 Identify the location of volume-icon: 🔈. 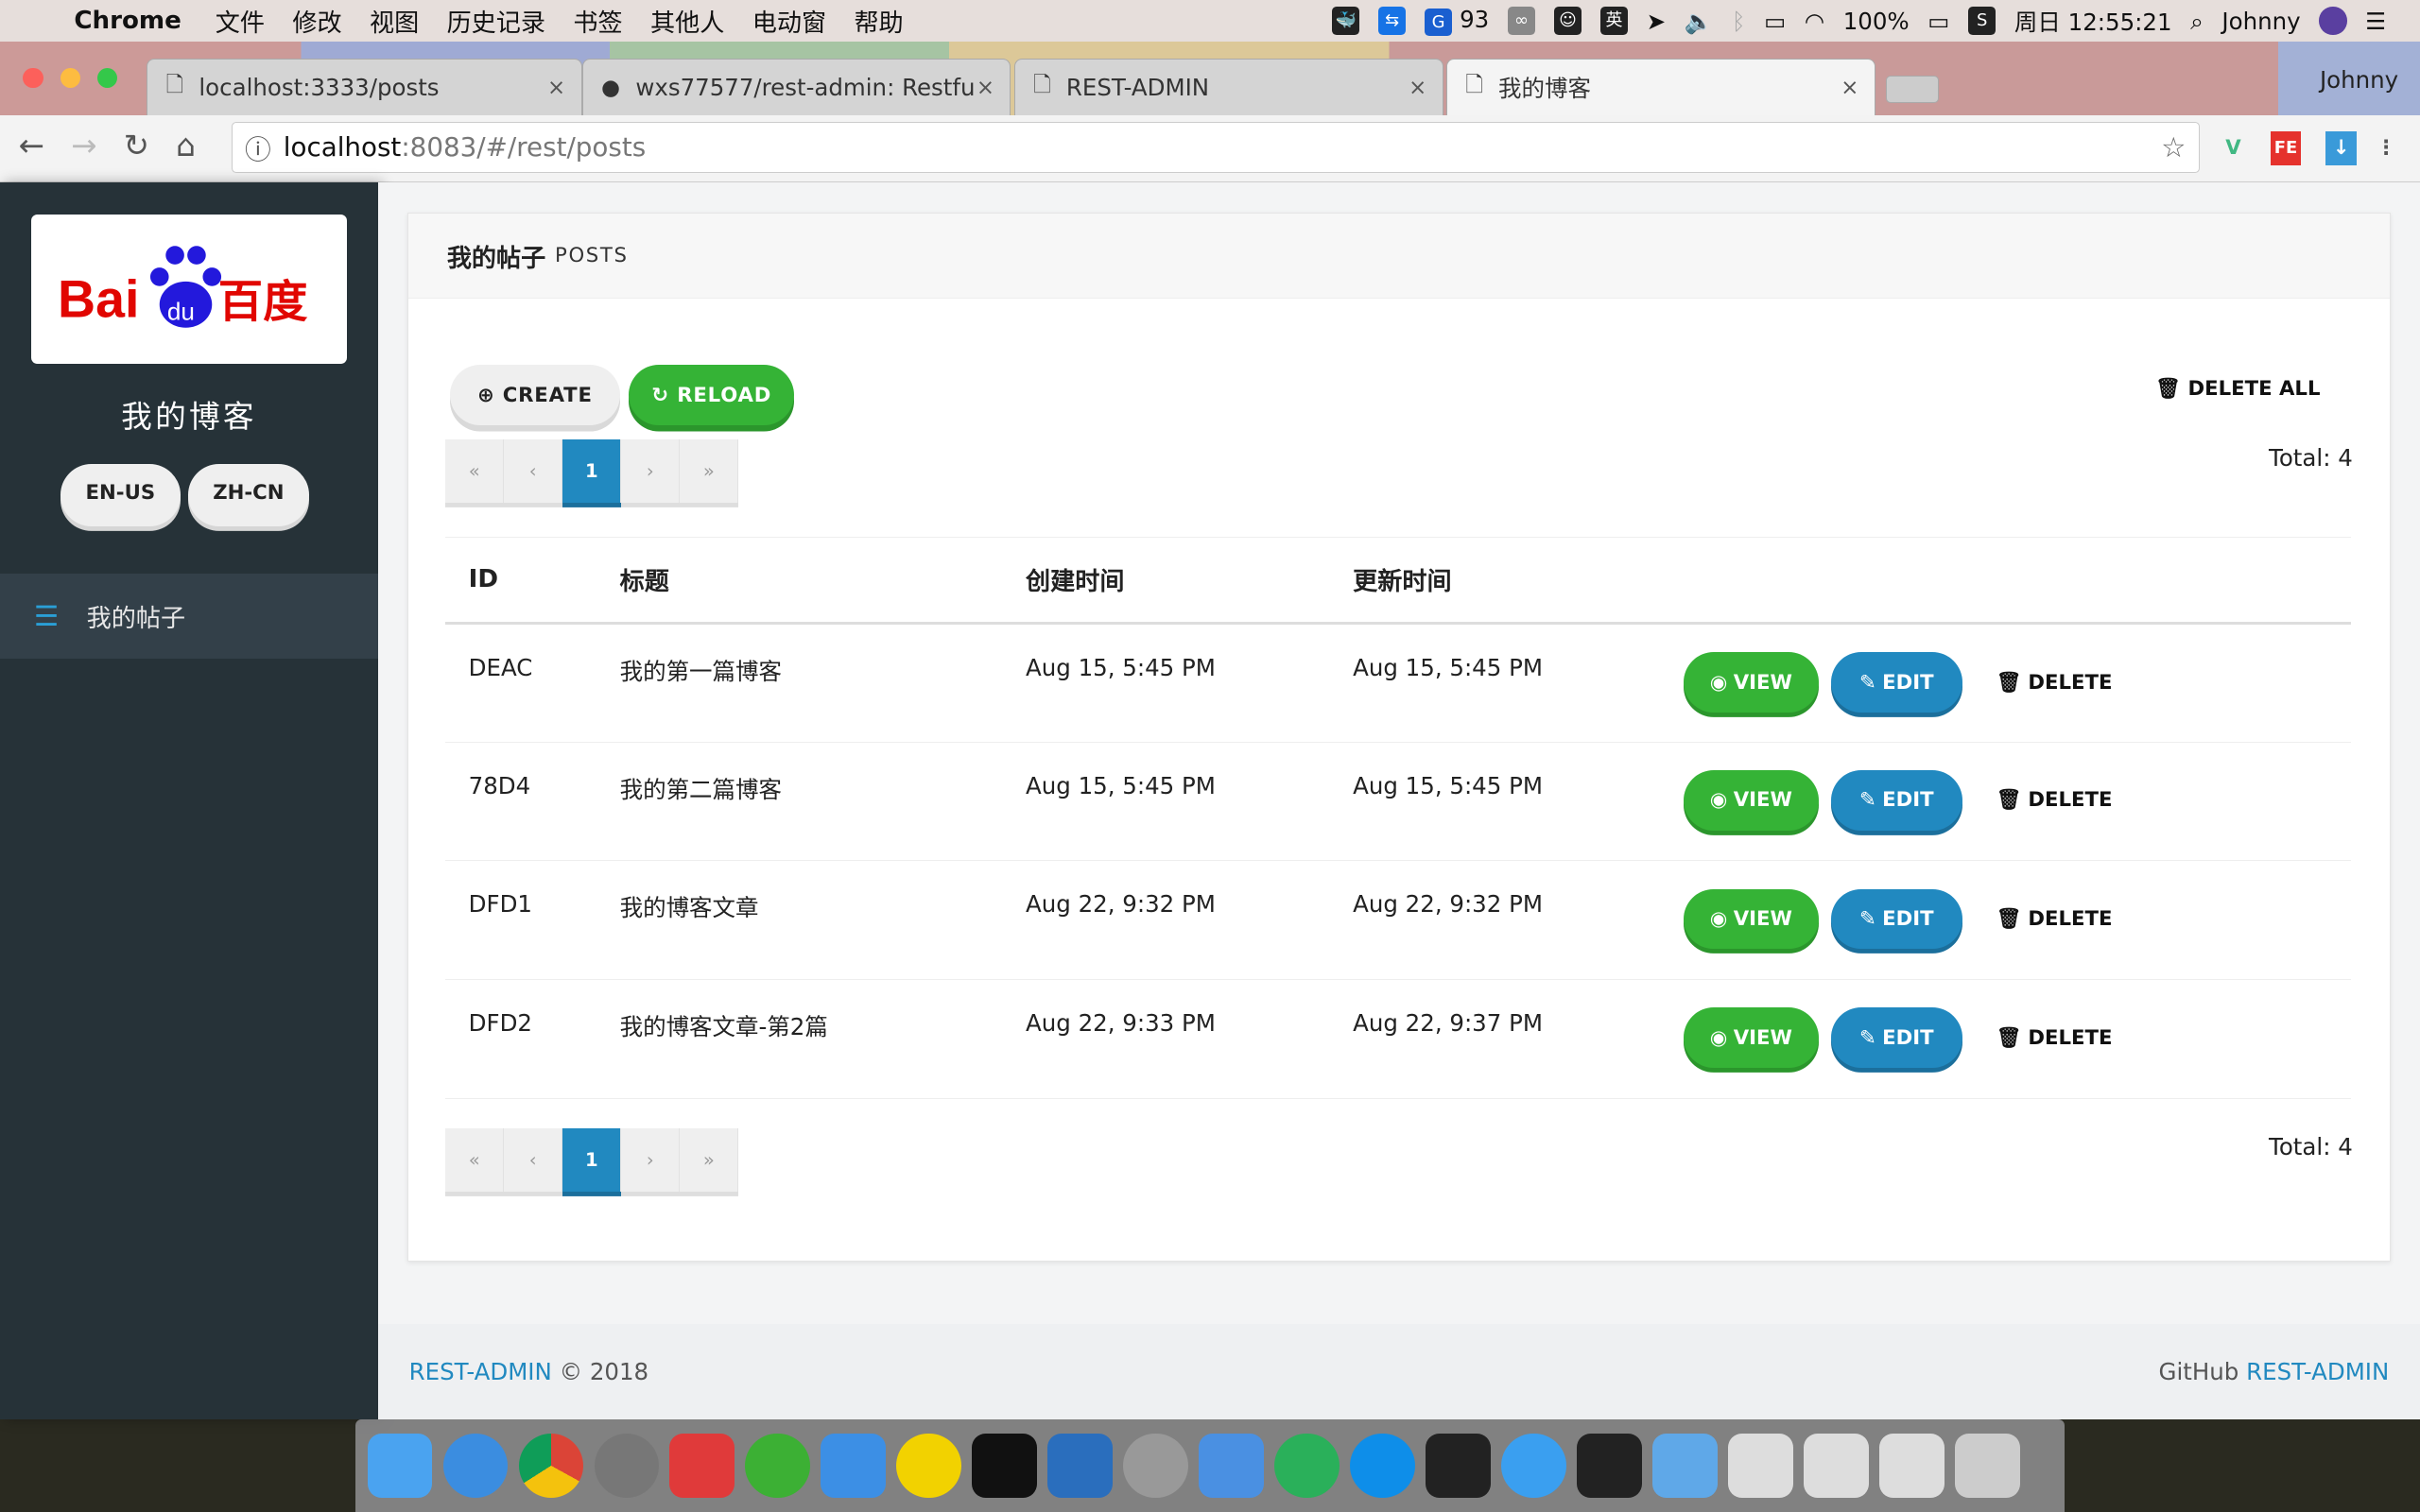
(1699, 21).